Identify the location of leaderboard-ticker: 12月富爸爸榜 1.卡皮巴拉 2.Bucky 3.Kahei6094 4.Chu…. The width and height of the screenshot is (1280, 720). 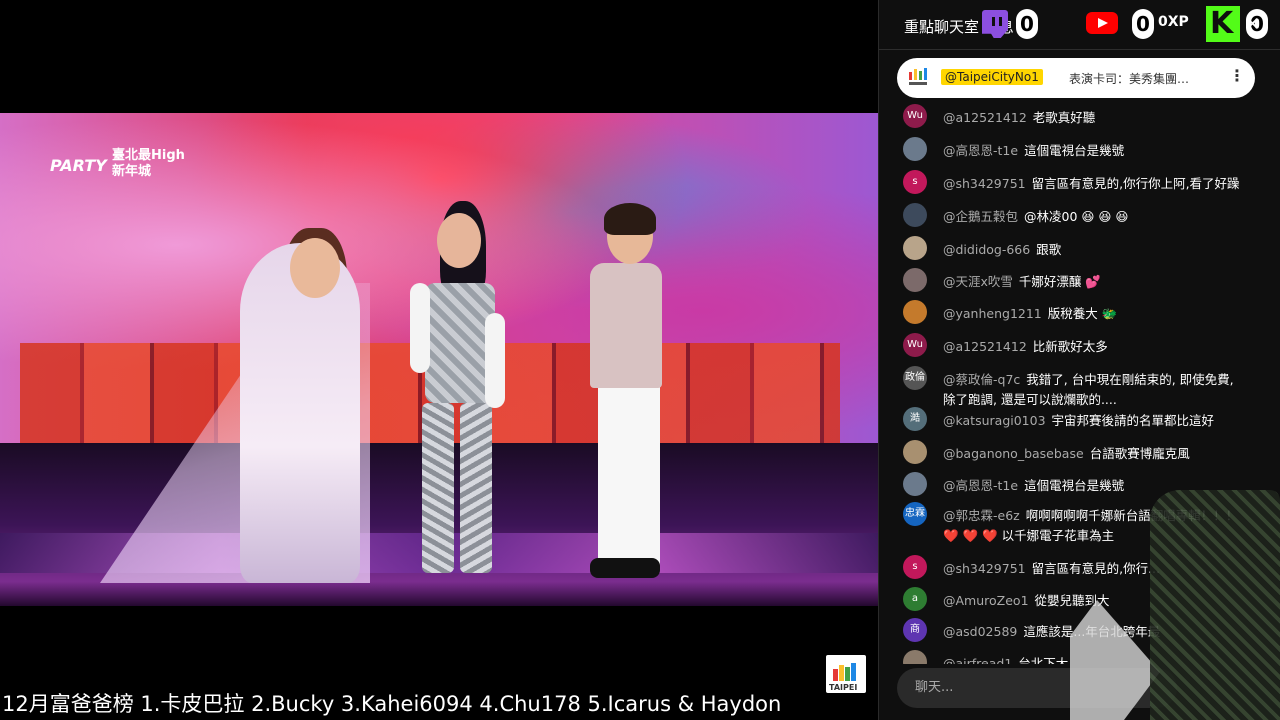
(392, 704).